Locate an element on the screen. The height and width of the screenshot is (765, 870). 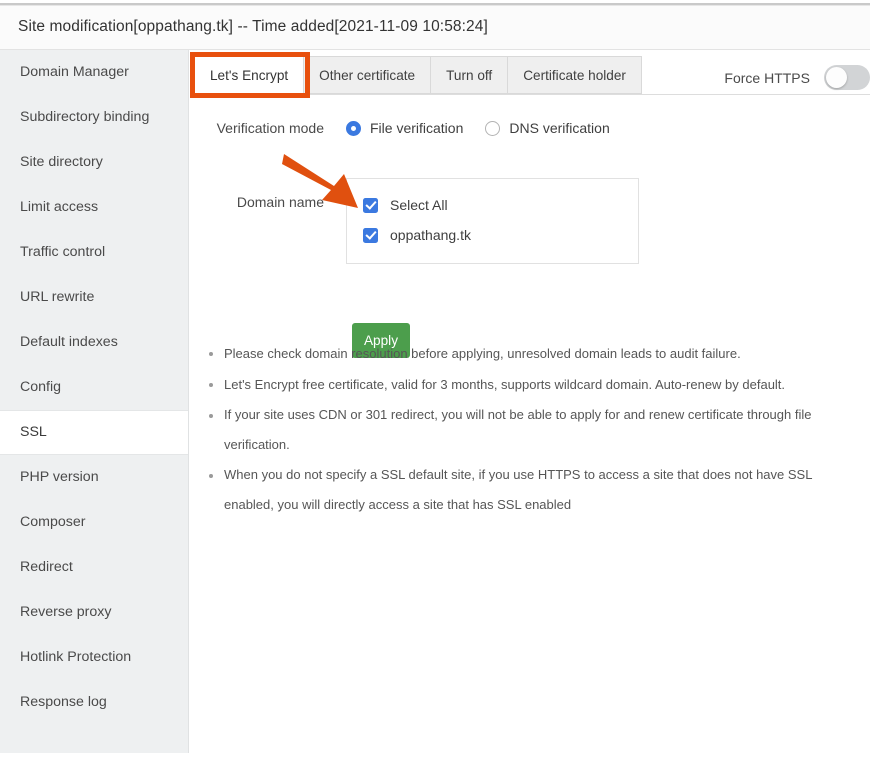
sidebar-item-ssl: SSL is located at coordinates (94, 432).